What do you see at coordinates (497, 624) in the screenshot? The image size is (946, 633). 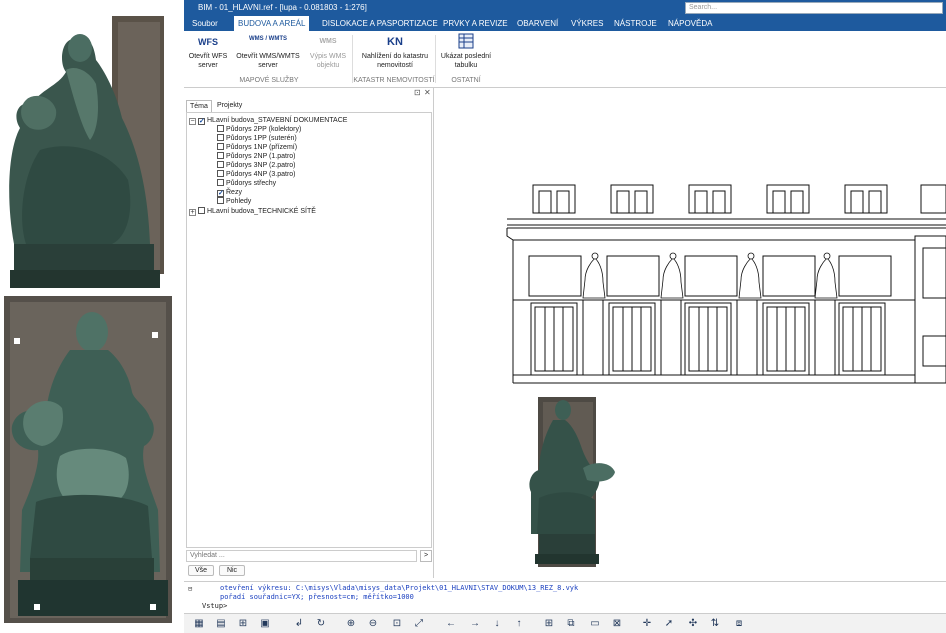 I see `pan-down-icon: ↓` at bounding box center [497, 624].